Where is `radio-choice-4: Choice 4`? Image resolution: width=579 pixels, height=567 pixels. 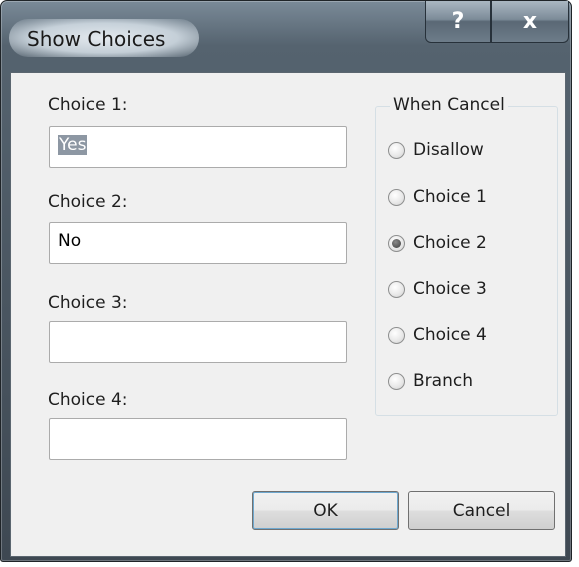
radio-choice-4: Choice 4 is located at coordinates (437, 335).